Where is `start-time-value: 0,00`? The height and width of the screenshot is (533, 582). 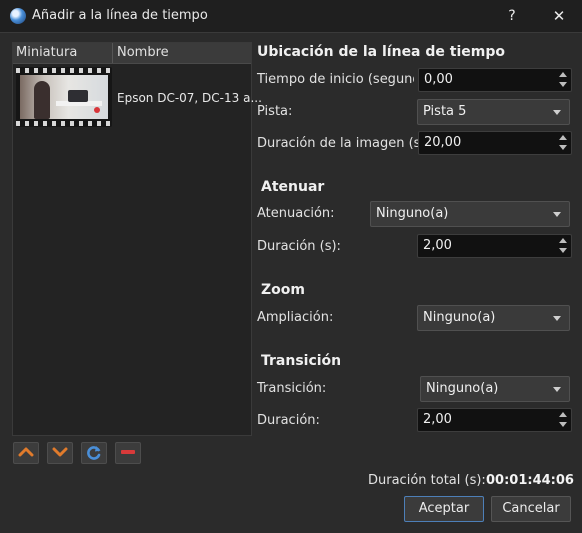 start-time-value: 0,00 is located at coordinates (438, 79).